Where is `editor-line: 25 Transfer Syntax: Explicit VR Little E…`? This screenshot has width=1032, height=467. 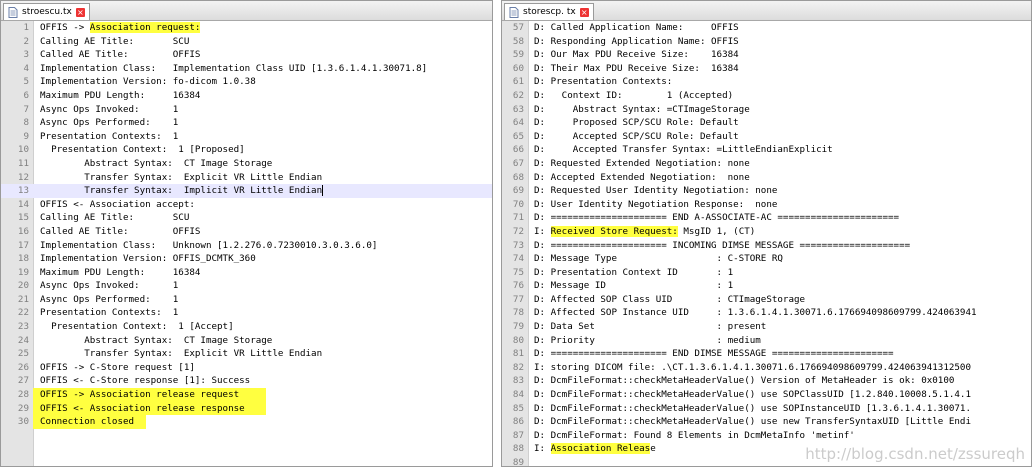
editor-line: 25 Transfer Syntax: Explicit VR Little E… is located at coordinates (246, 354).